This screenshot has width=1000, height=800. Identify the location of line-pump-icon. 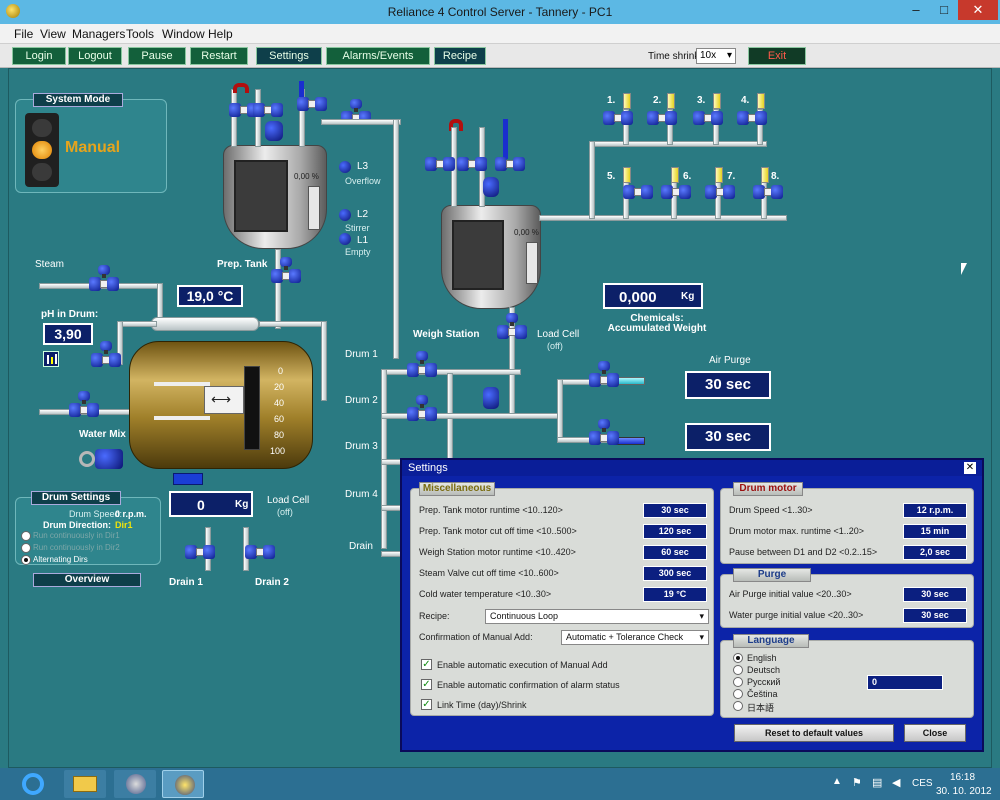
(491, 398).